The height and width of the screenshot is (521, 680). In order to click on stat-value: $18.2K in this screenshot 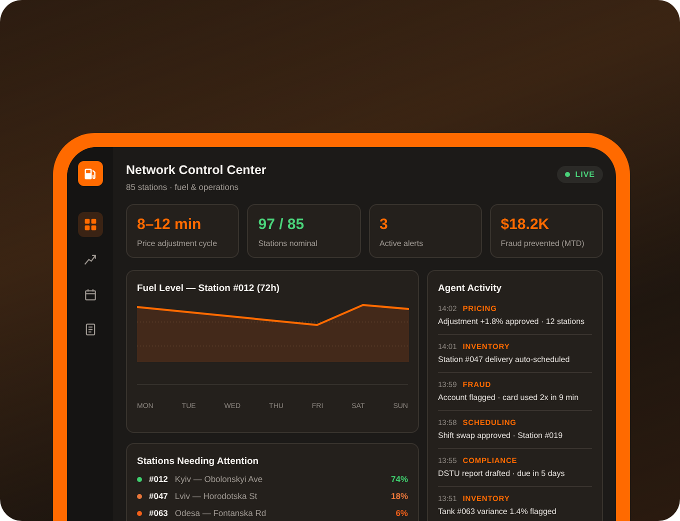, I will do `click(525, 224)`.